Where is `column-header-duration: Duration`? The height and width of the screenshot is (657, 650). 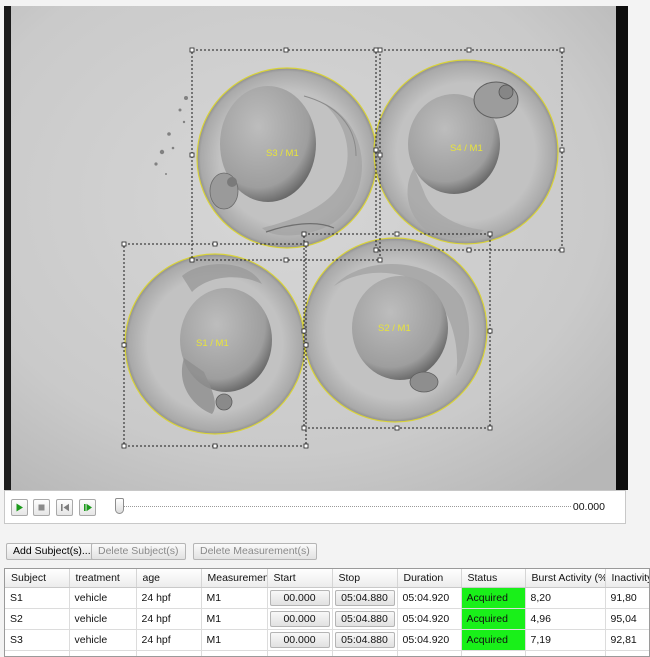 column-header-duration: Duration is located at coordinates (429, 578).